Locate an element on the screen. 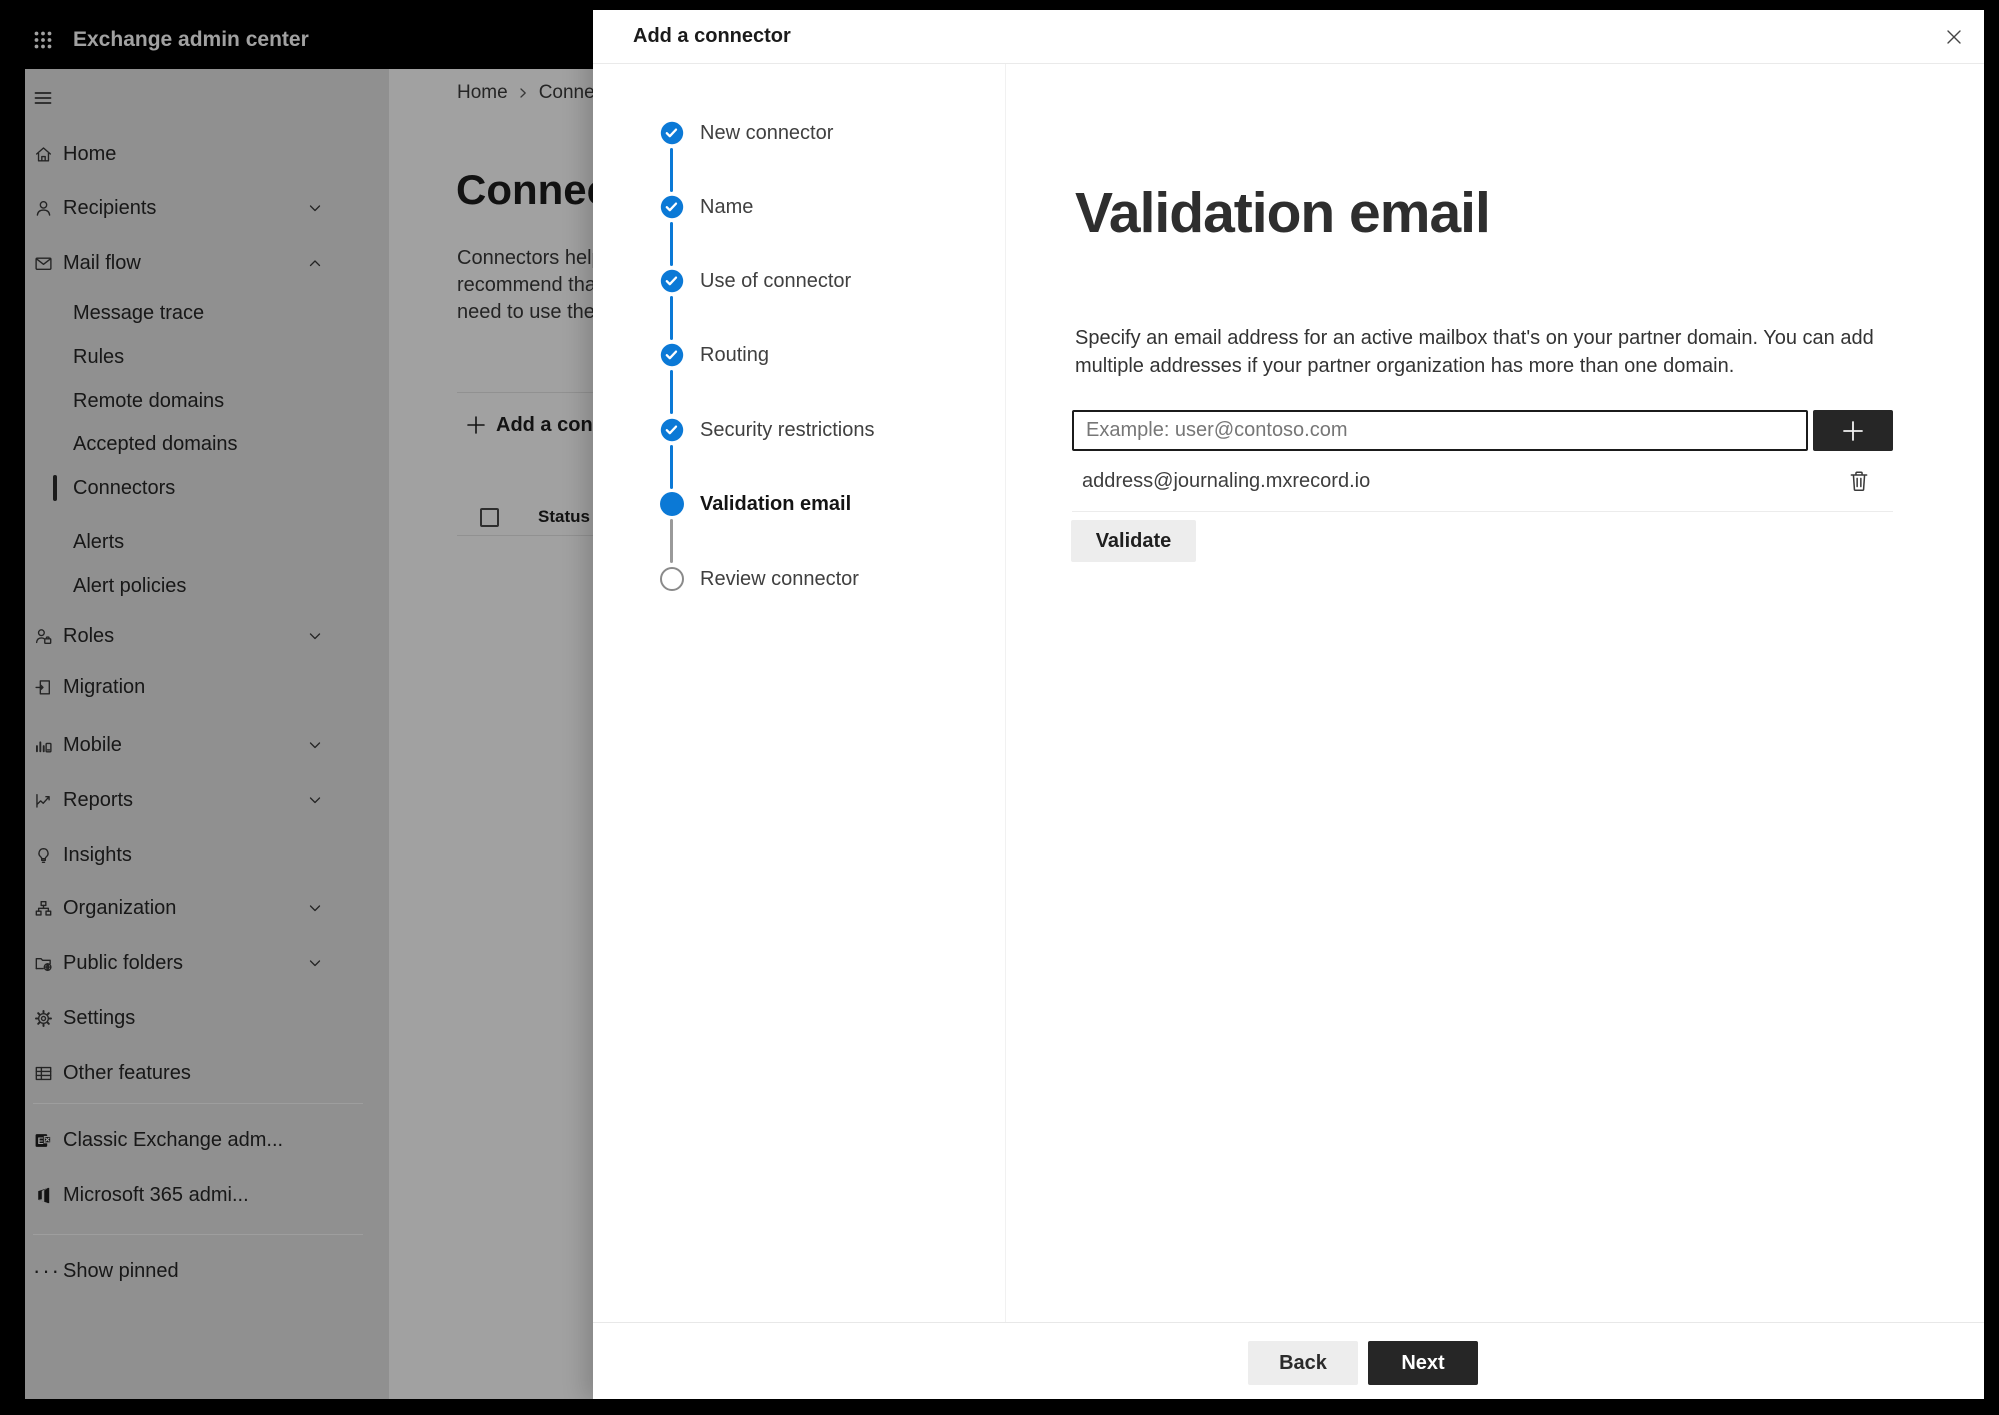 The height and width of the screenshot is (1415, 1999). step-security-restrictions: Security restrictions is located at coordinates (799, 430).